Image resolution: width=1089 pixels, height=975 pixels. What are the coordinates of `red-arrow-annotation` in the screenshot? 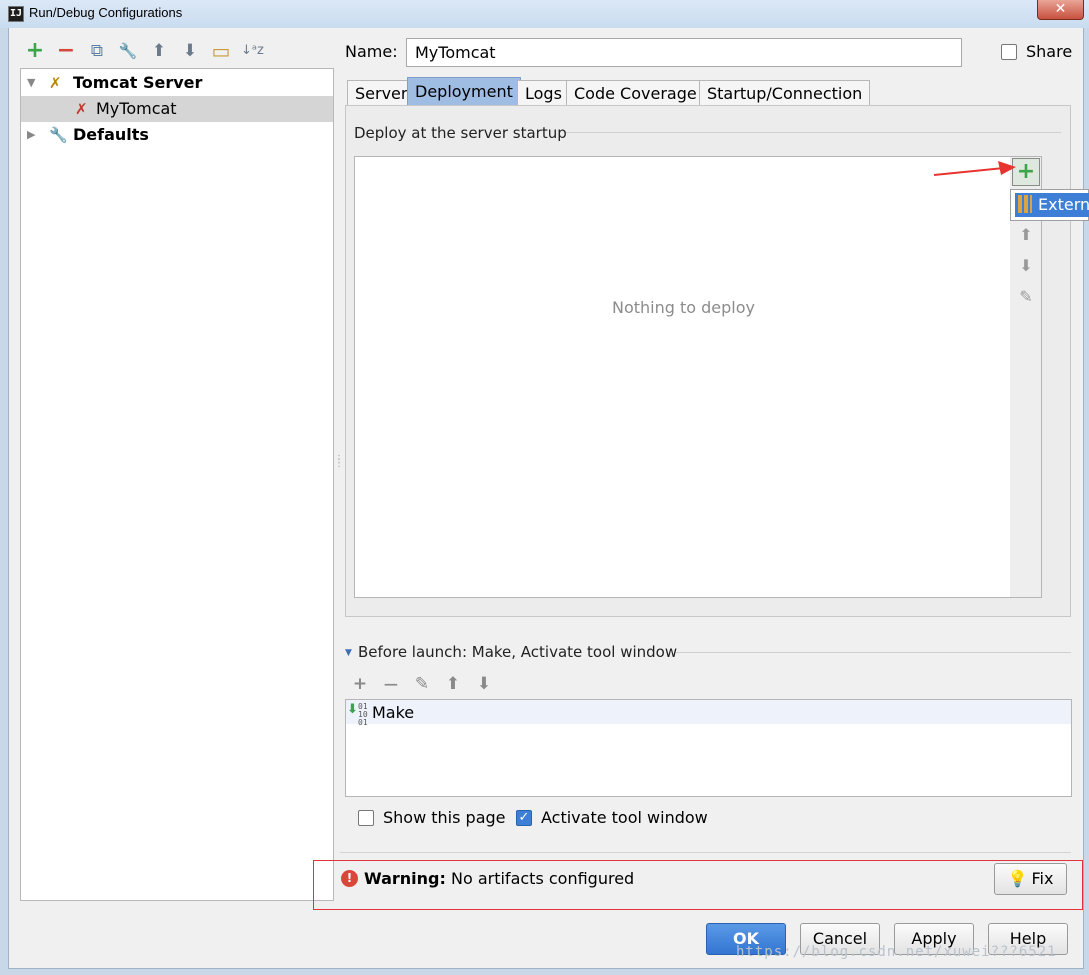 It's located at (975, 168).